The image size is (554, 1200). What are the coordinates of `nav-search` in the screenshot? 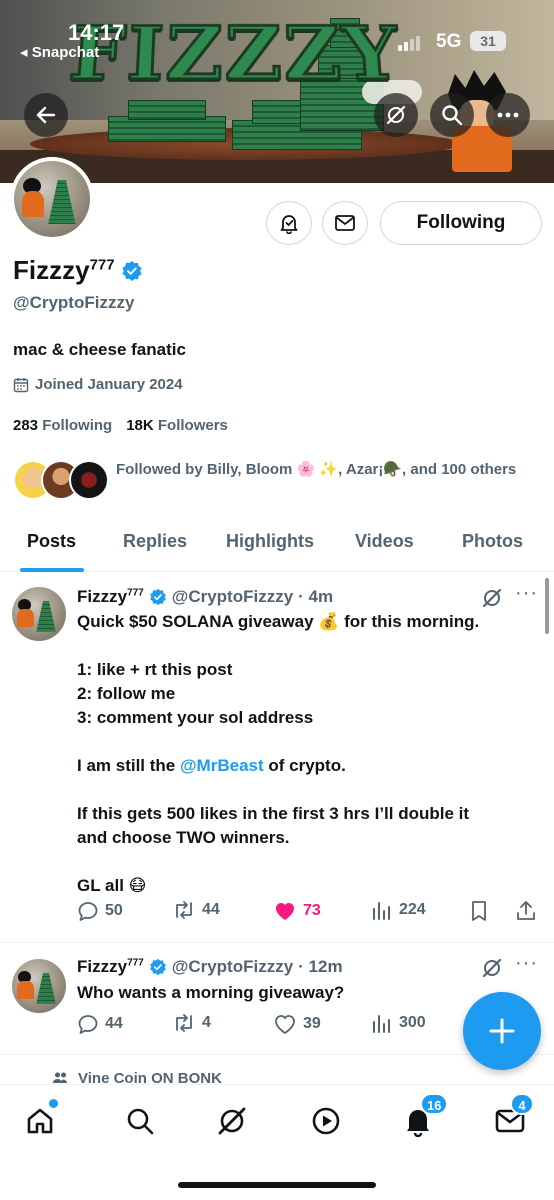 It's located at (140, 1121).